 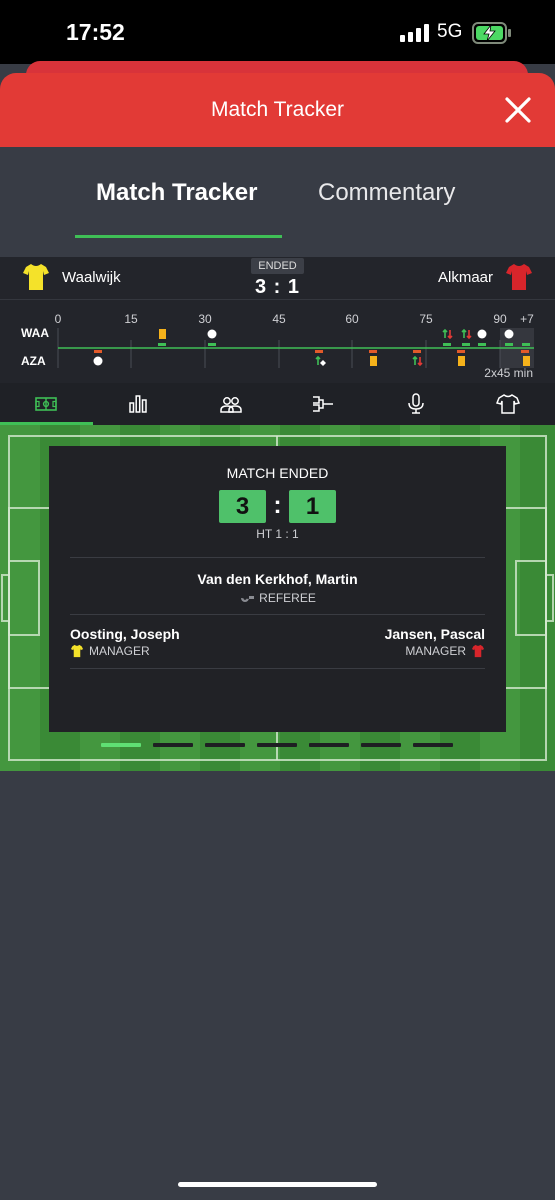 I want to click on match-duration: 2x45 min, so click(x=508, y=373).